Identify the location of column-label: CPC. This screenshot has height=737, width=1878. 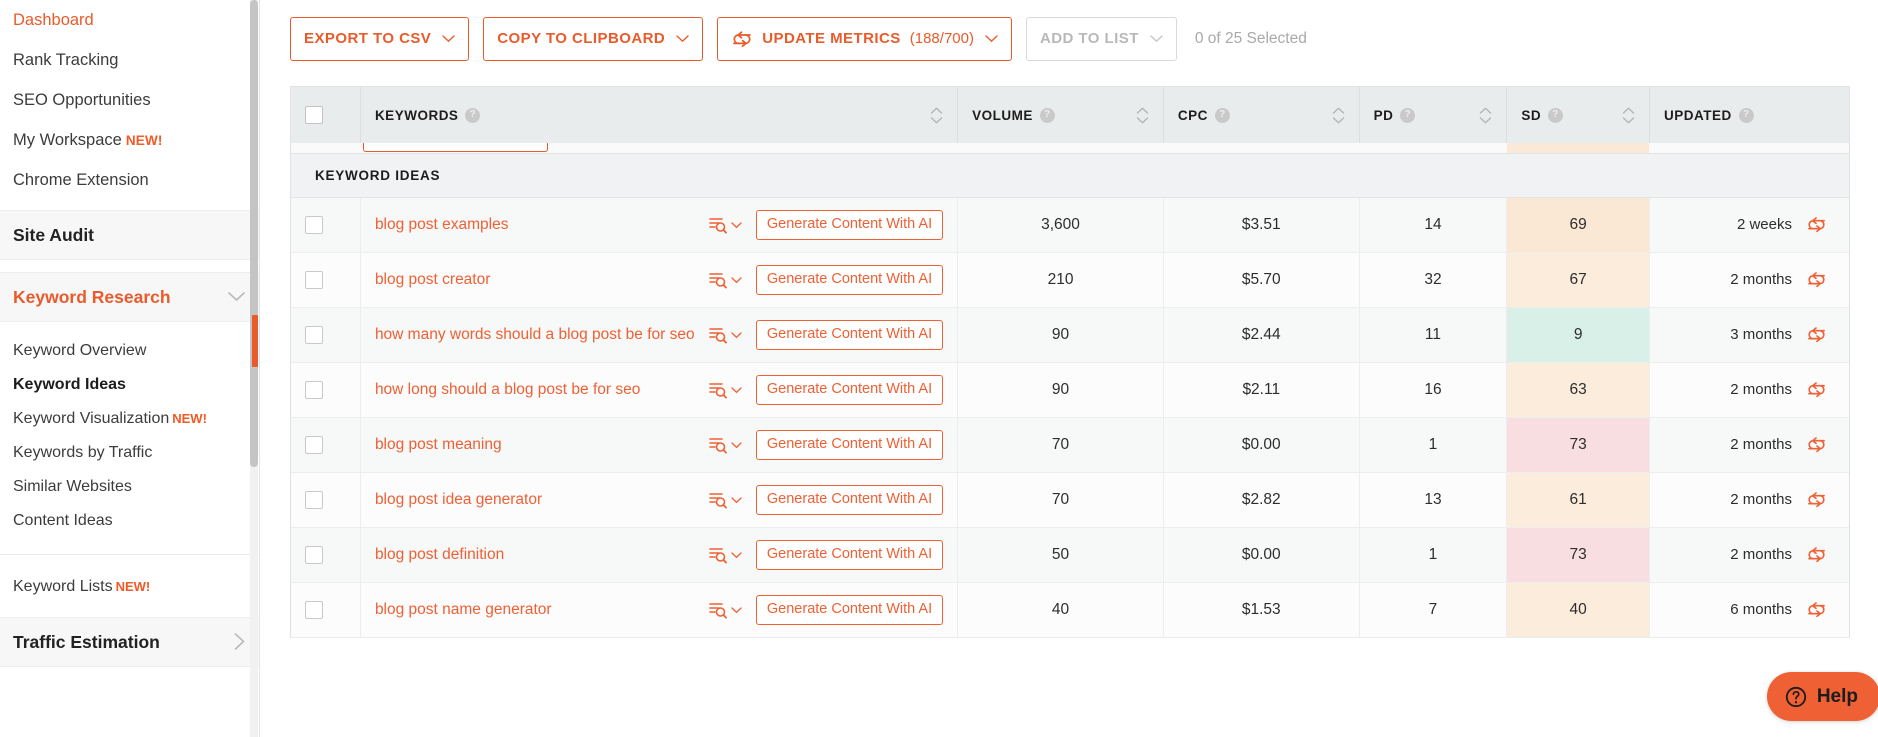
(1192, 115).